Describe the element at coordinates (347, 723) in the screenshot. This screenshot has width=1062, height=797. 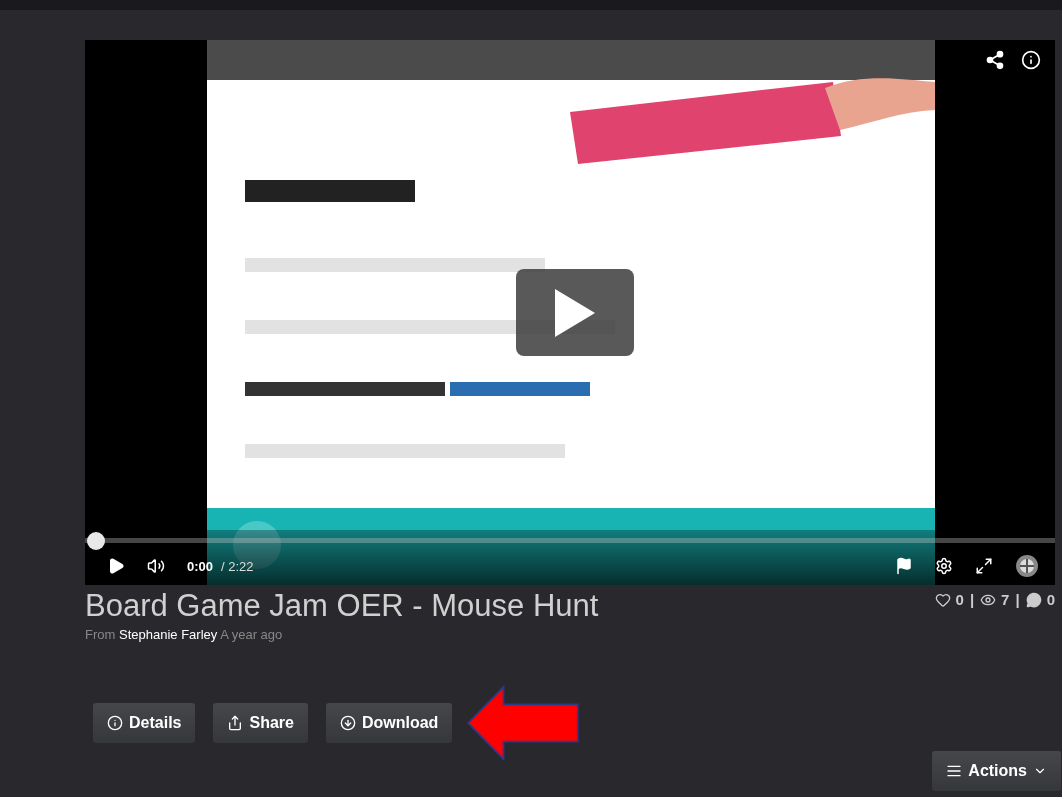
I see `download-icon` at that location.